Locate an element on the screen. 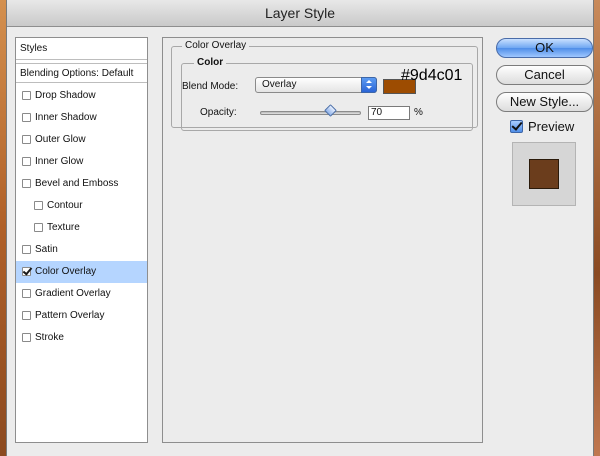 Image resolution: width=600 pixels, height=456 pixels. ok-button: OK is located at coordinates (544, 48).